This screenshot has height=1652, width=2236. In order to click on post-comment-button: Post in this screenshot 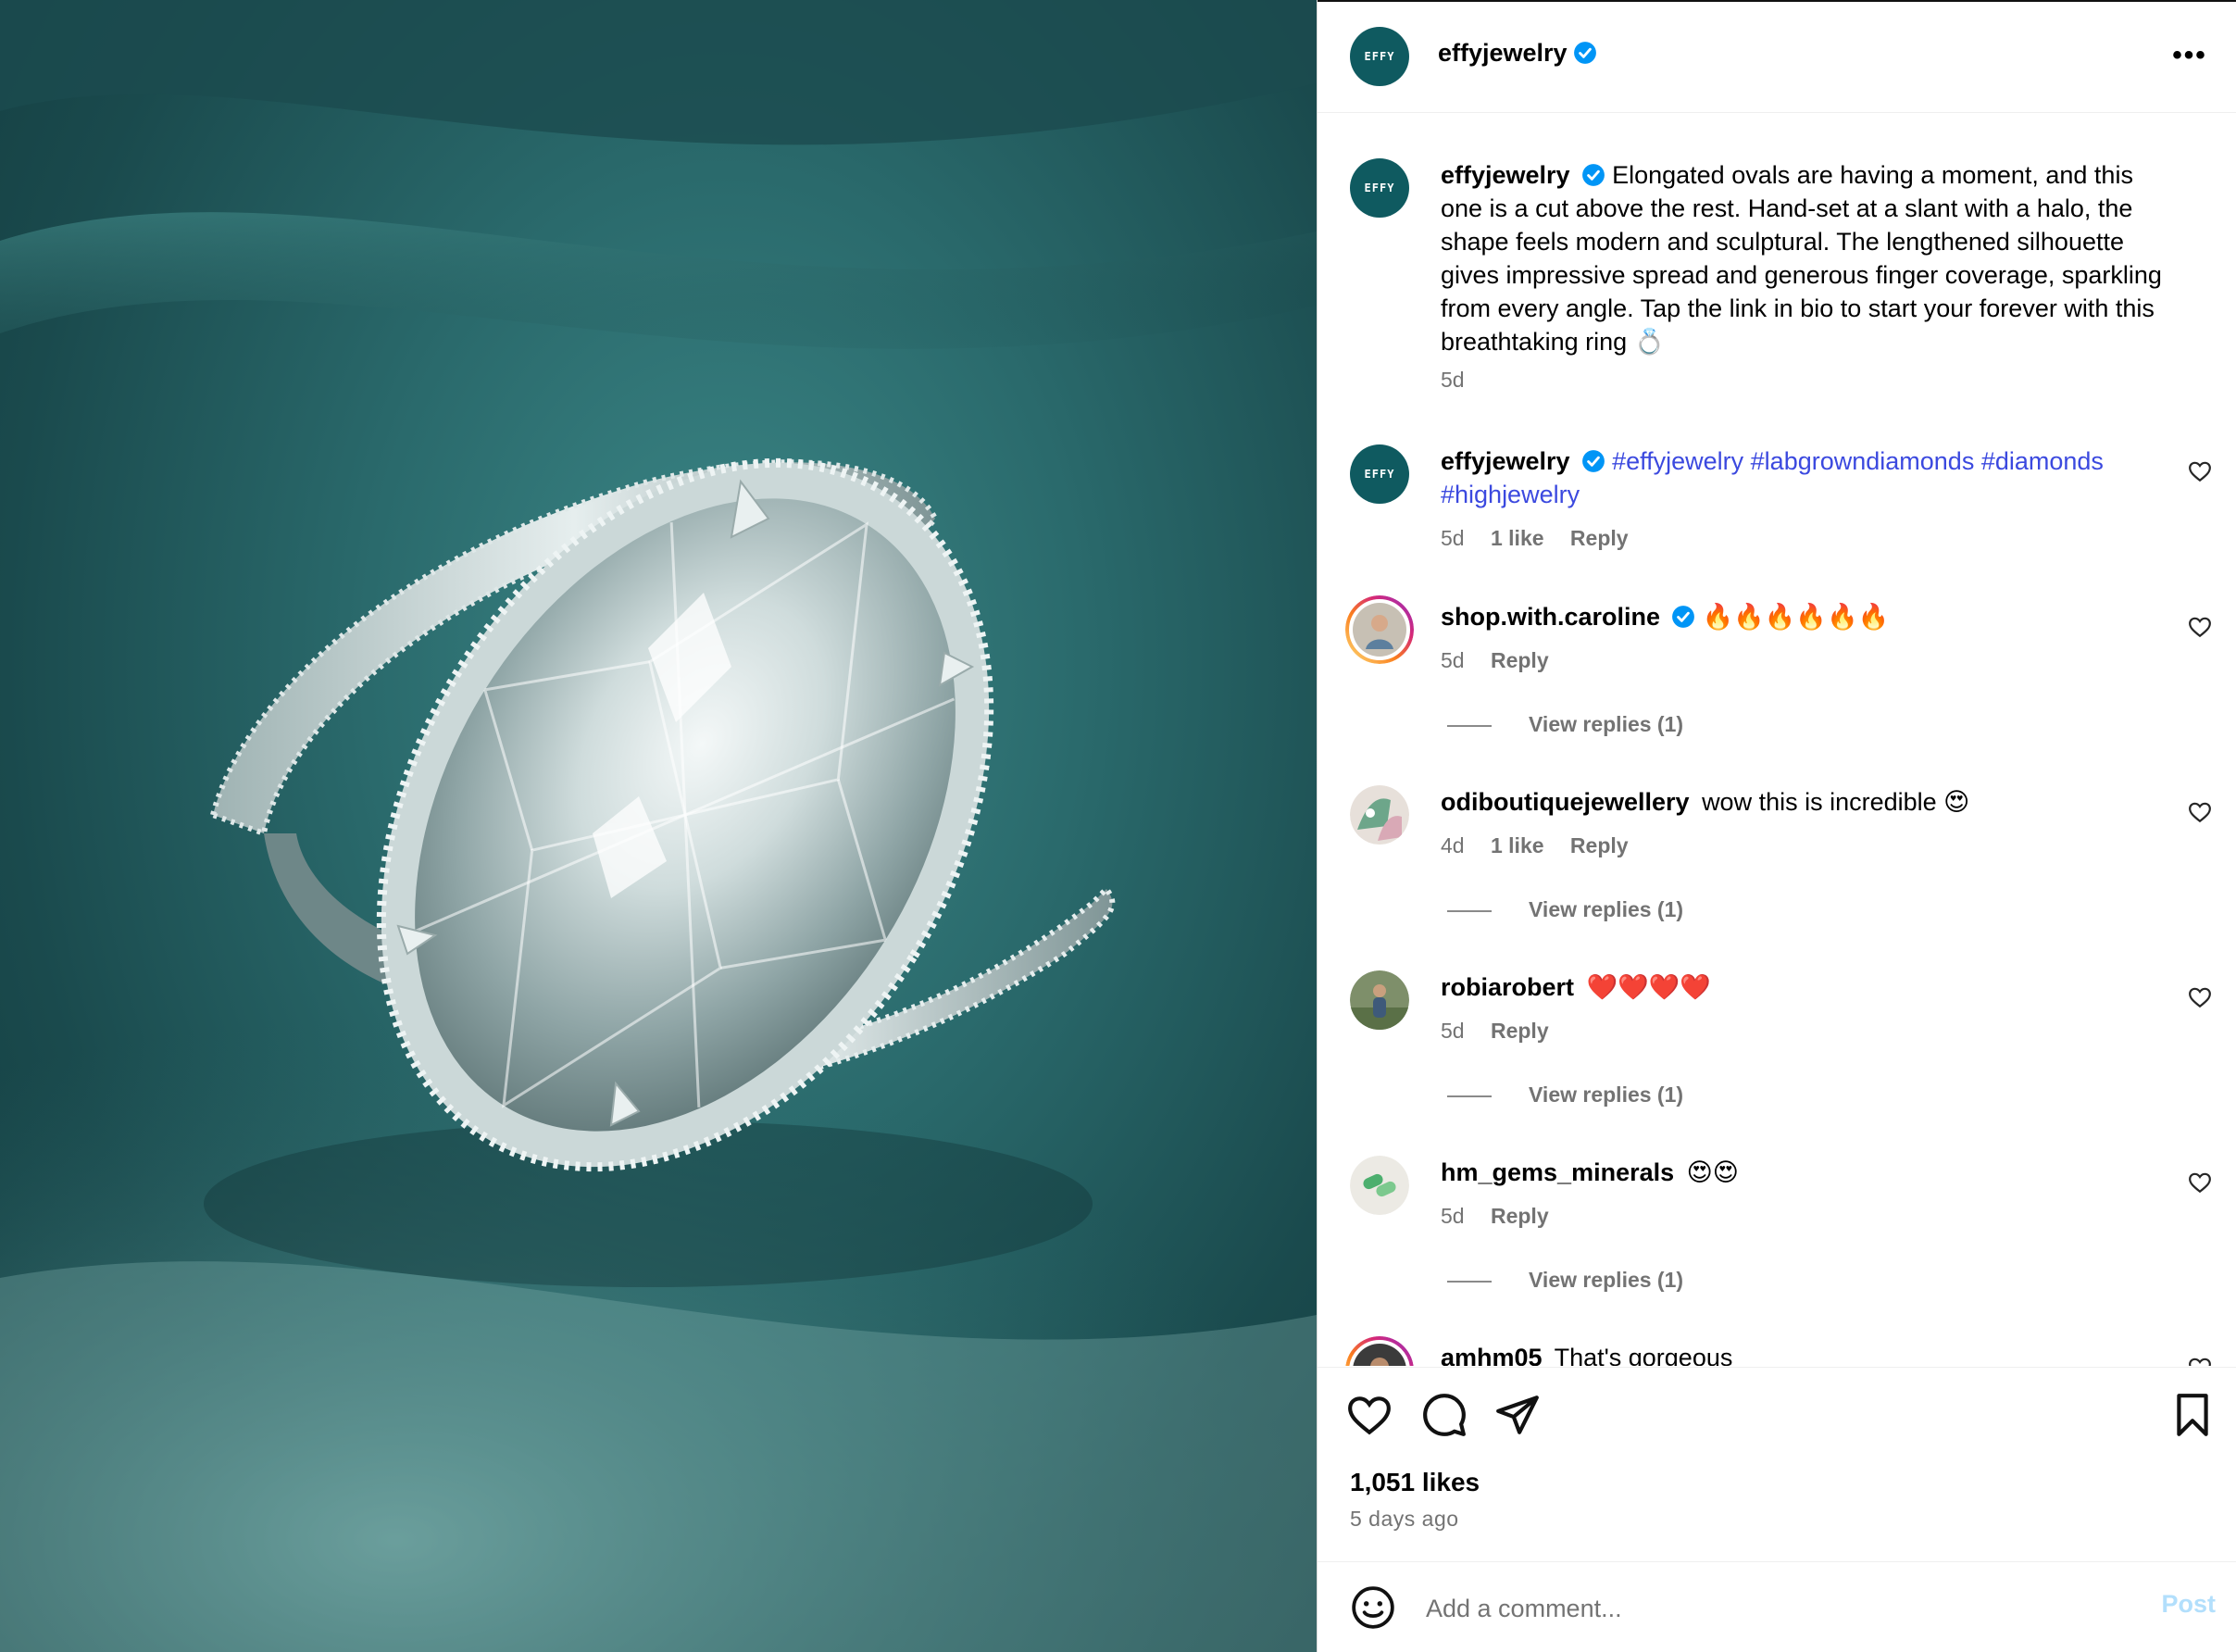, I will do `click(2189, 1604)`.